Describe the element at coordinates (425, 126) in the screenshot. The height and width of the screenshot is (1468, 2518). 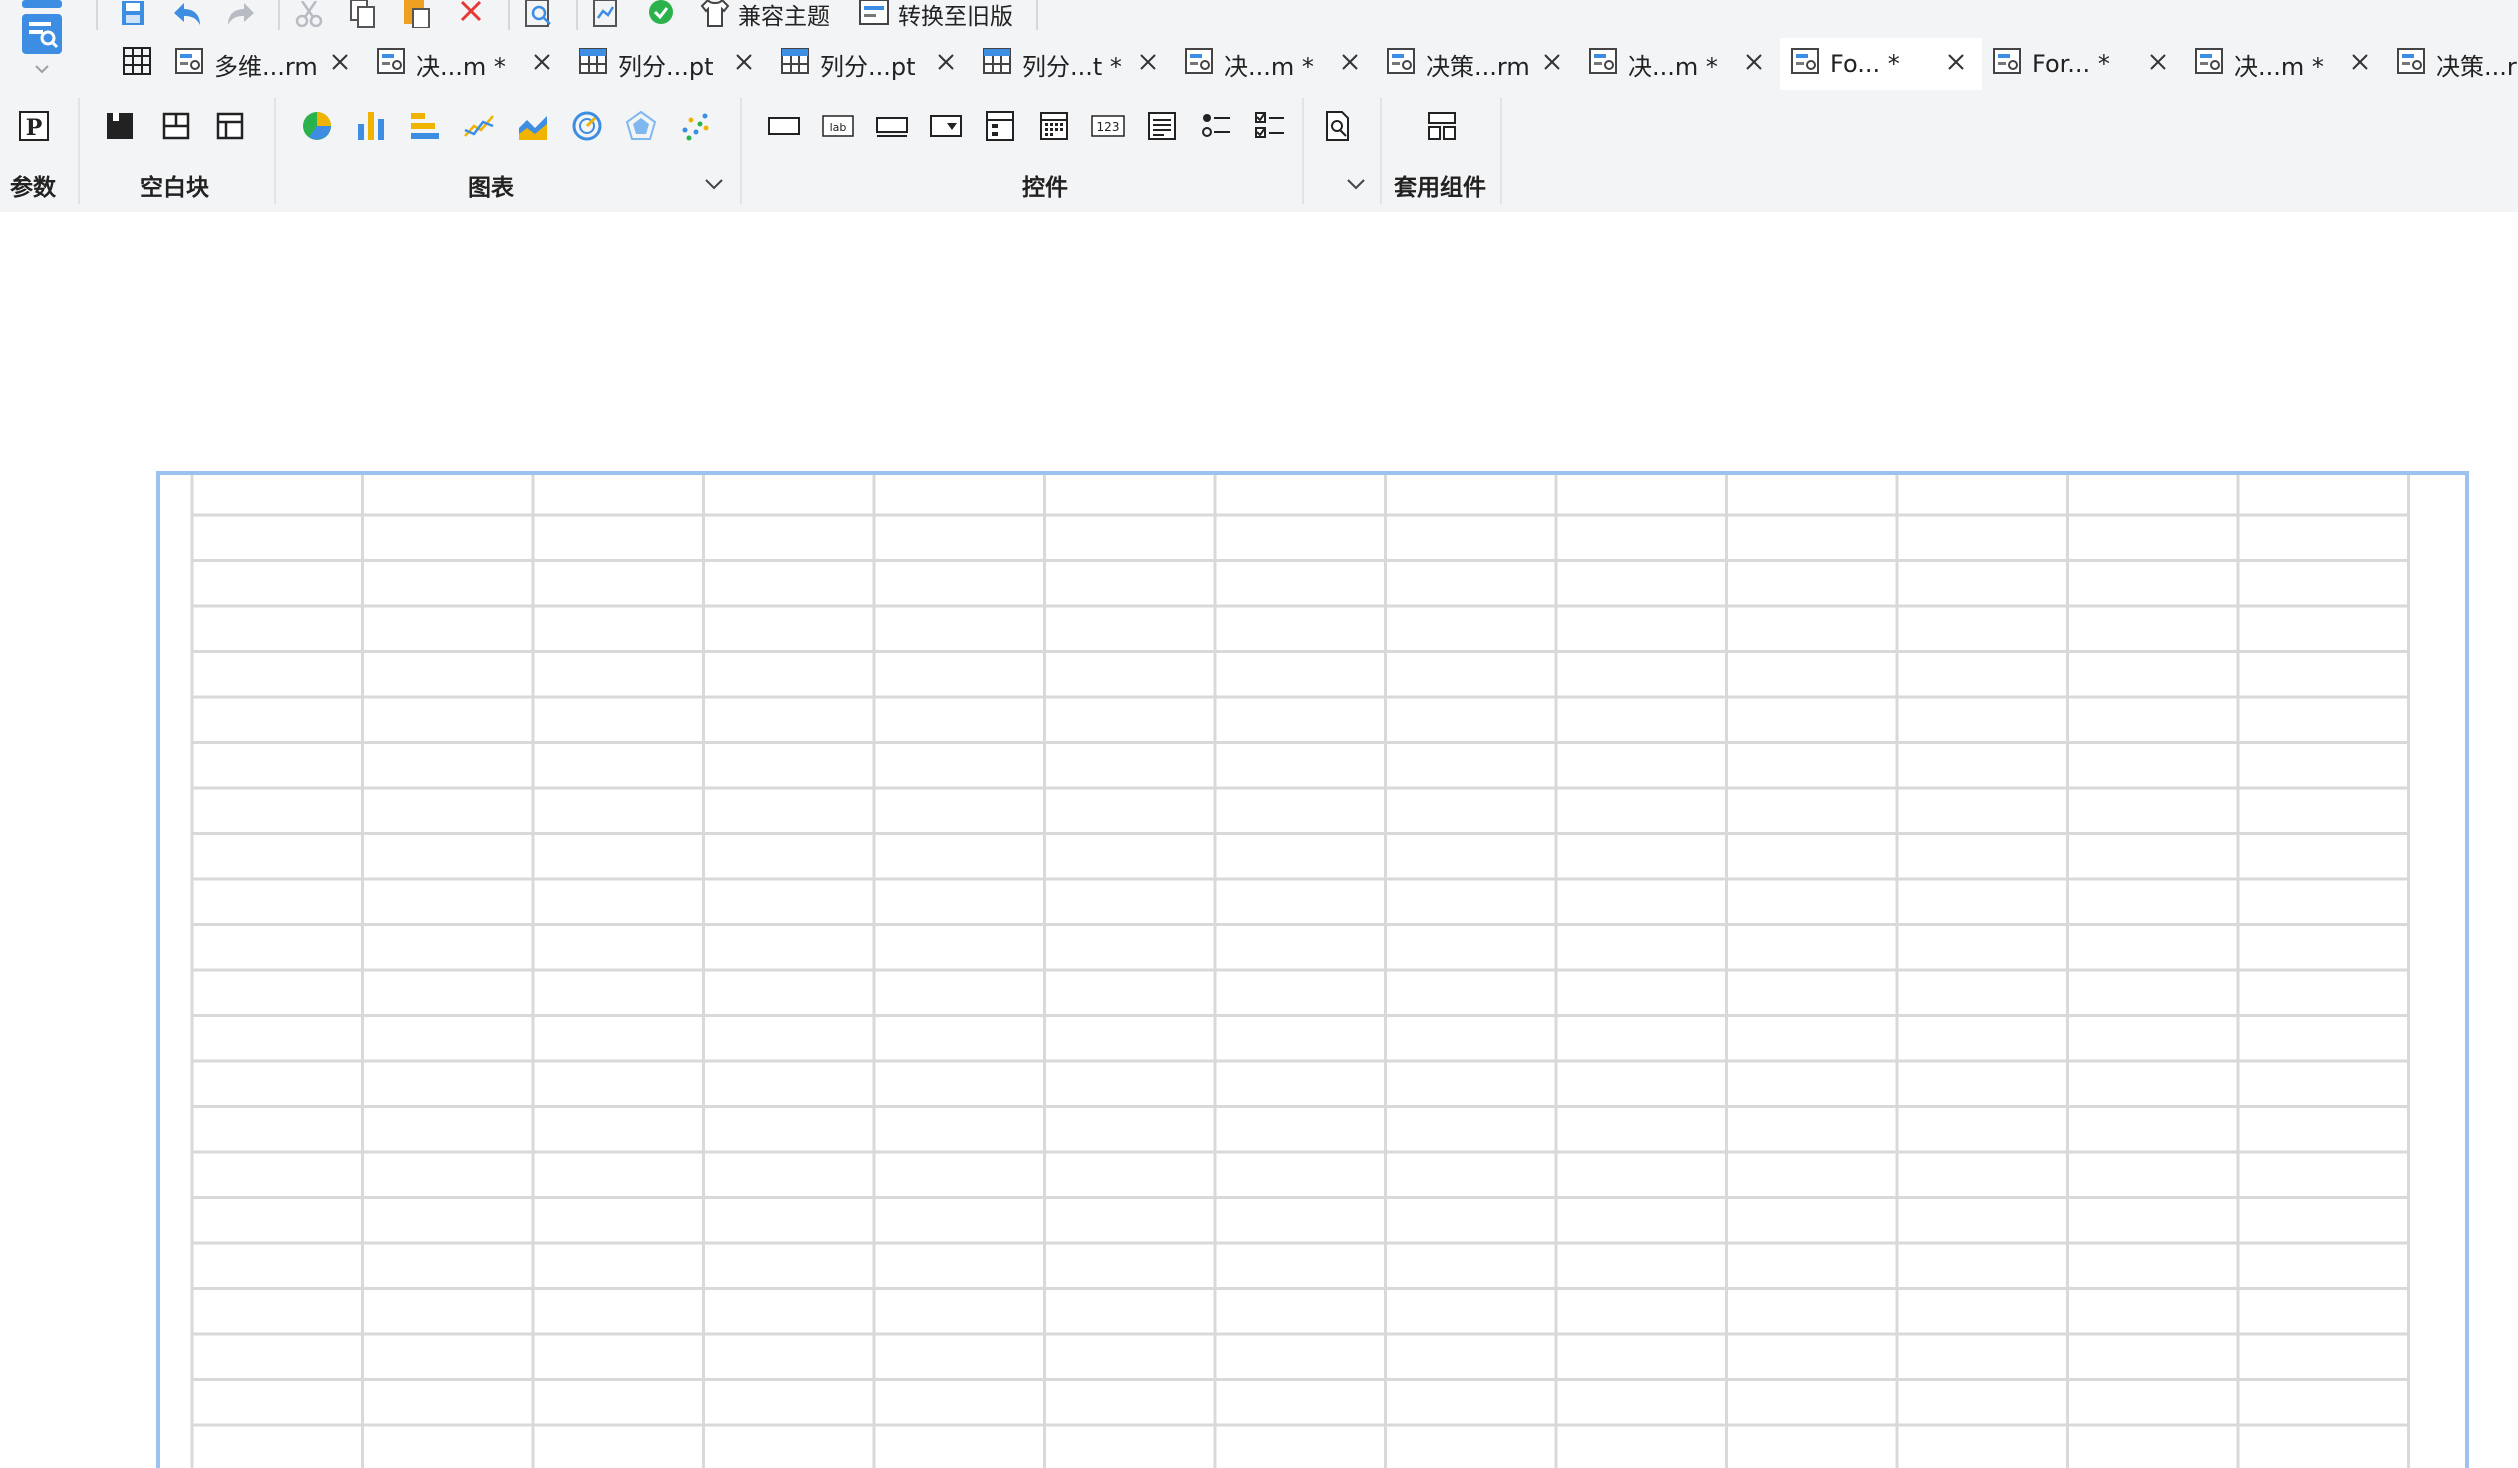
I see `horizontal-bar-chart-icon` at that location.